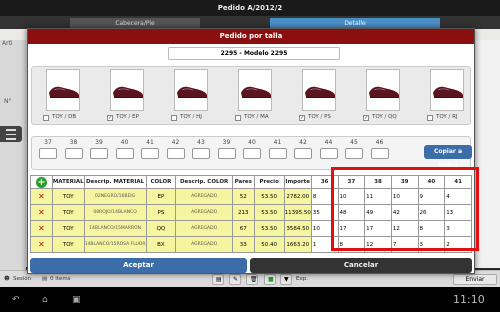 Image resolution: width=500 pixels, height=312 pixels. What do you see at coordinates (60, 279) in the screenshot?
I see `items-count: 0 items` at bounding box center [60, 279].